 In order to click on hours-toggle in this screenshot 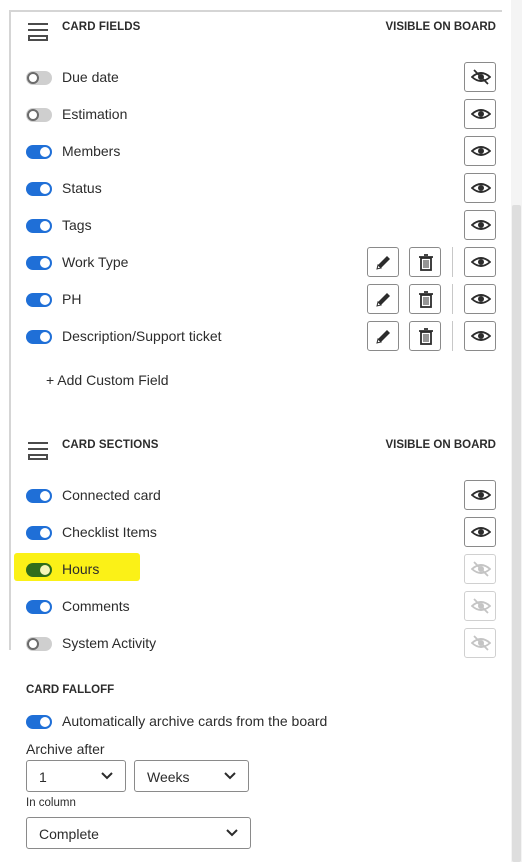, I will do `click(39, 570)`.